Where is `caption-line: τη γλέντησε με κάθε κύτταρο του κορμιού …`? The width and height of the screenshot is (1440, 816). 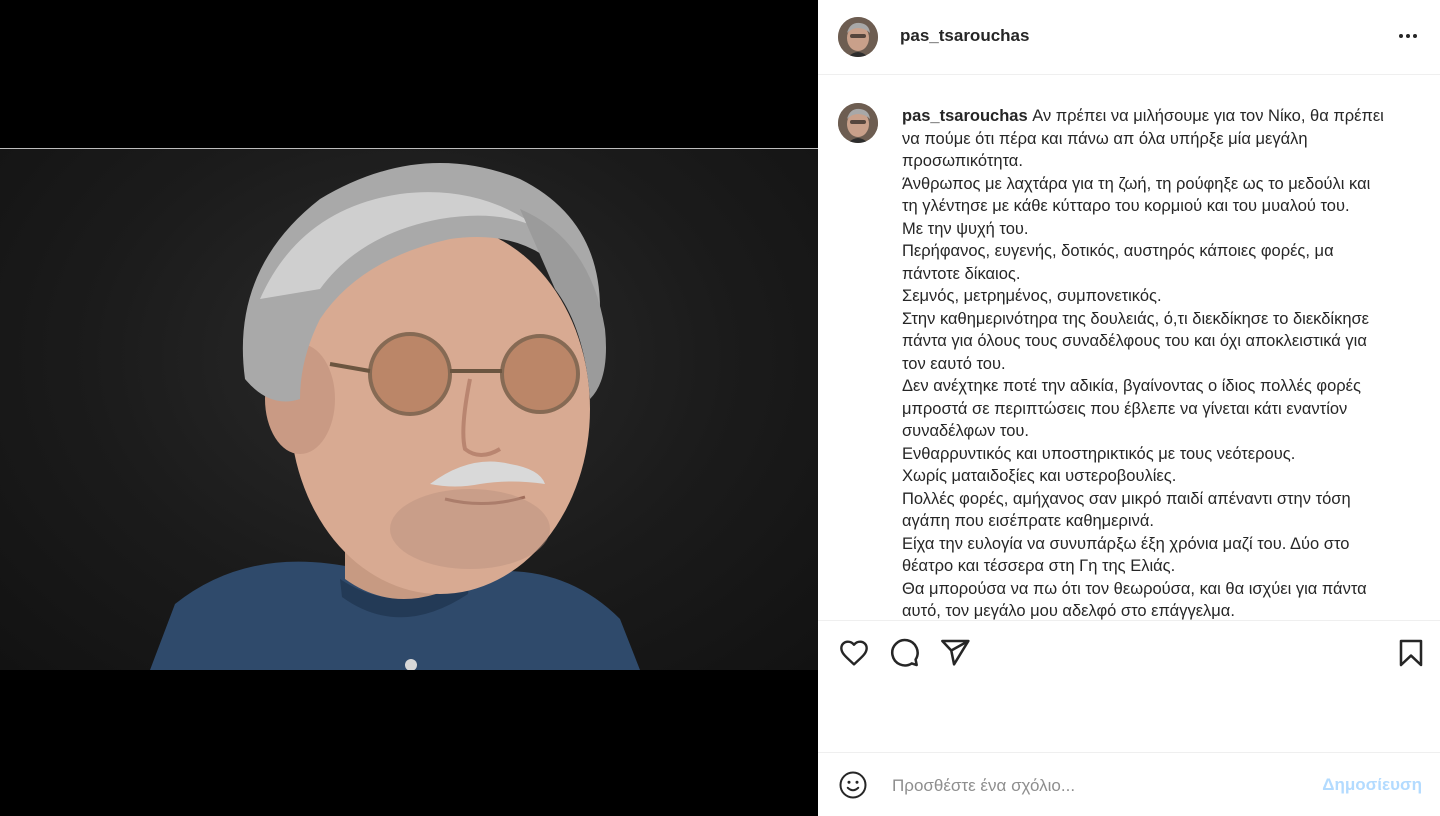
caption-line: τη γλέντησε με κάθε κύτταρο του κορμιού … is located at coordinates (1126, 206).